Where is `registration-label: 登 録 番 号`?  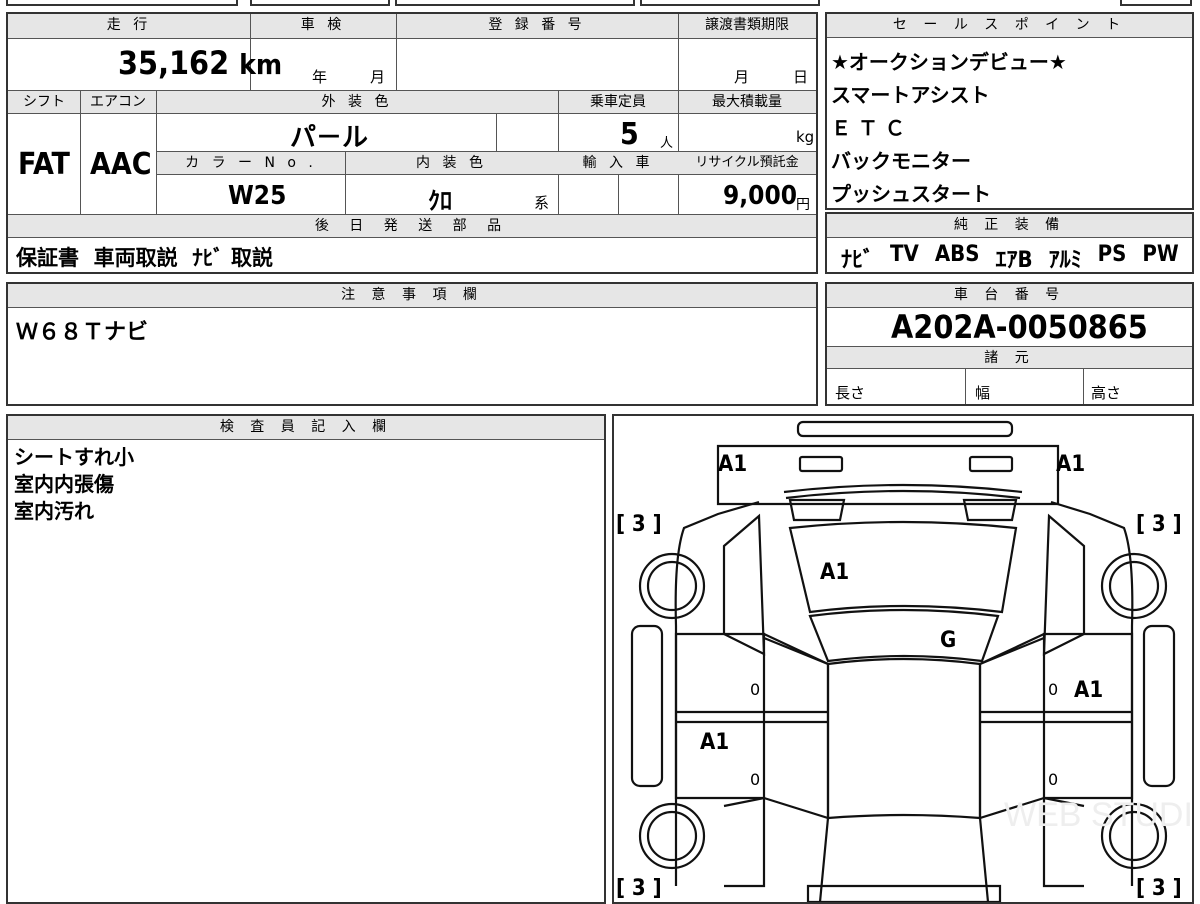
registration-label: 登 録 番 号 is located at coordinates (537, 26).